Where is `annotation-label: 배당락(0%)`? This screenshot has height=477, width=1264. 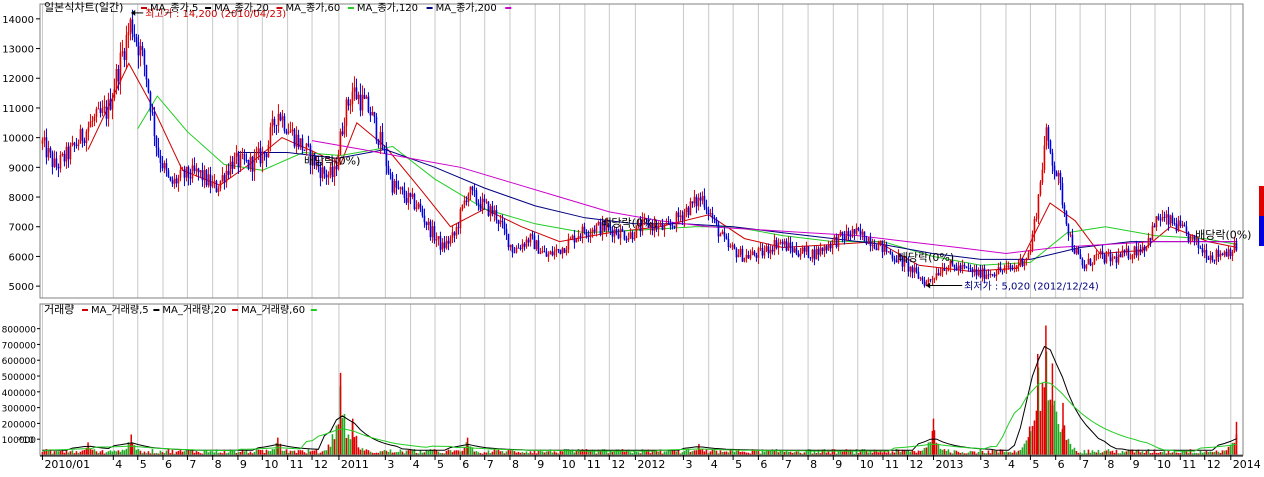
annotation-label: 배당락(0%) is located at coordinates (926, 257).